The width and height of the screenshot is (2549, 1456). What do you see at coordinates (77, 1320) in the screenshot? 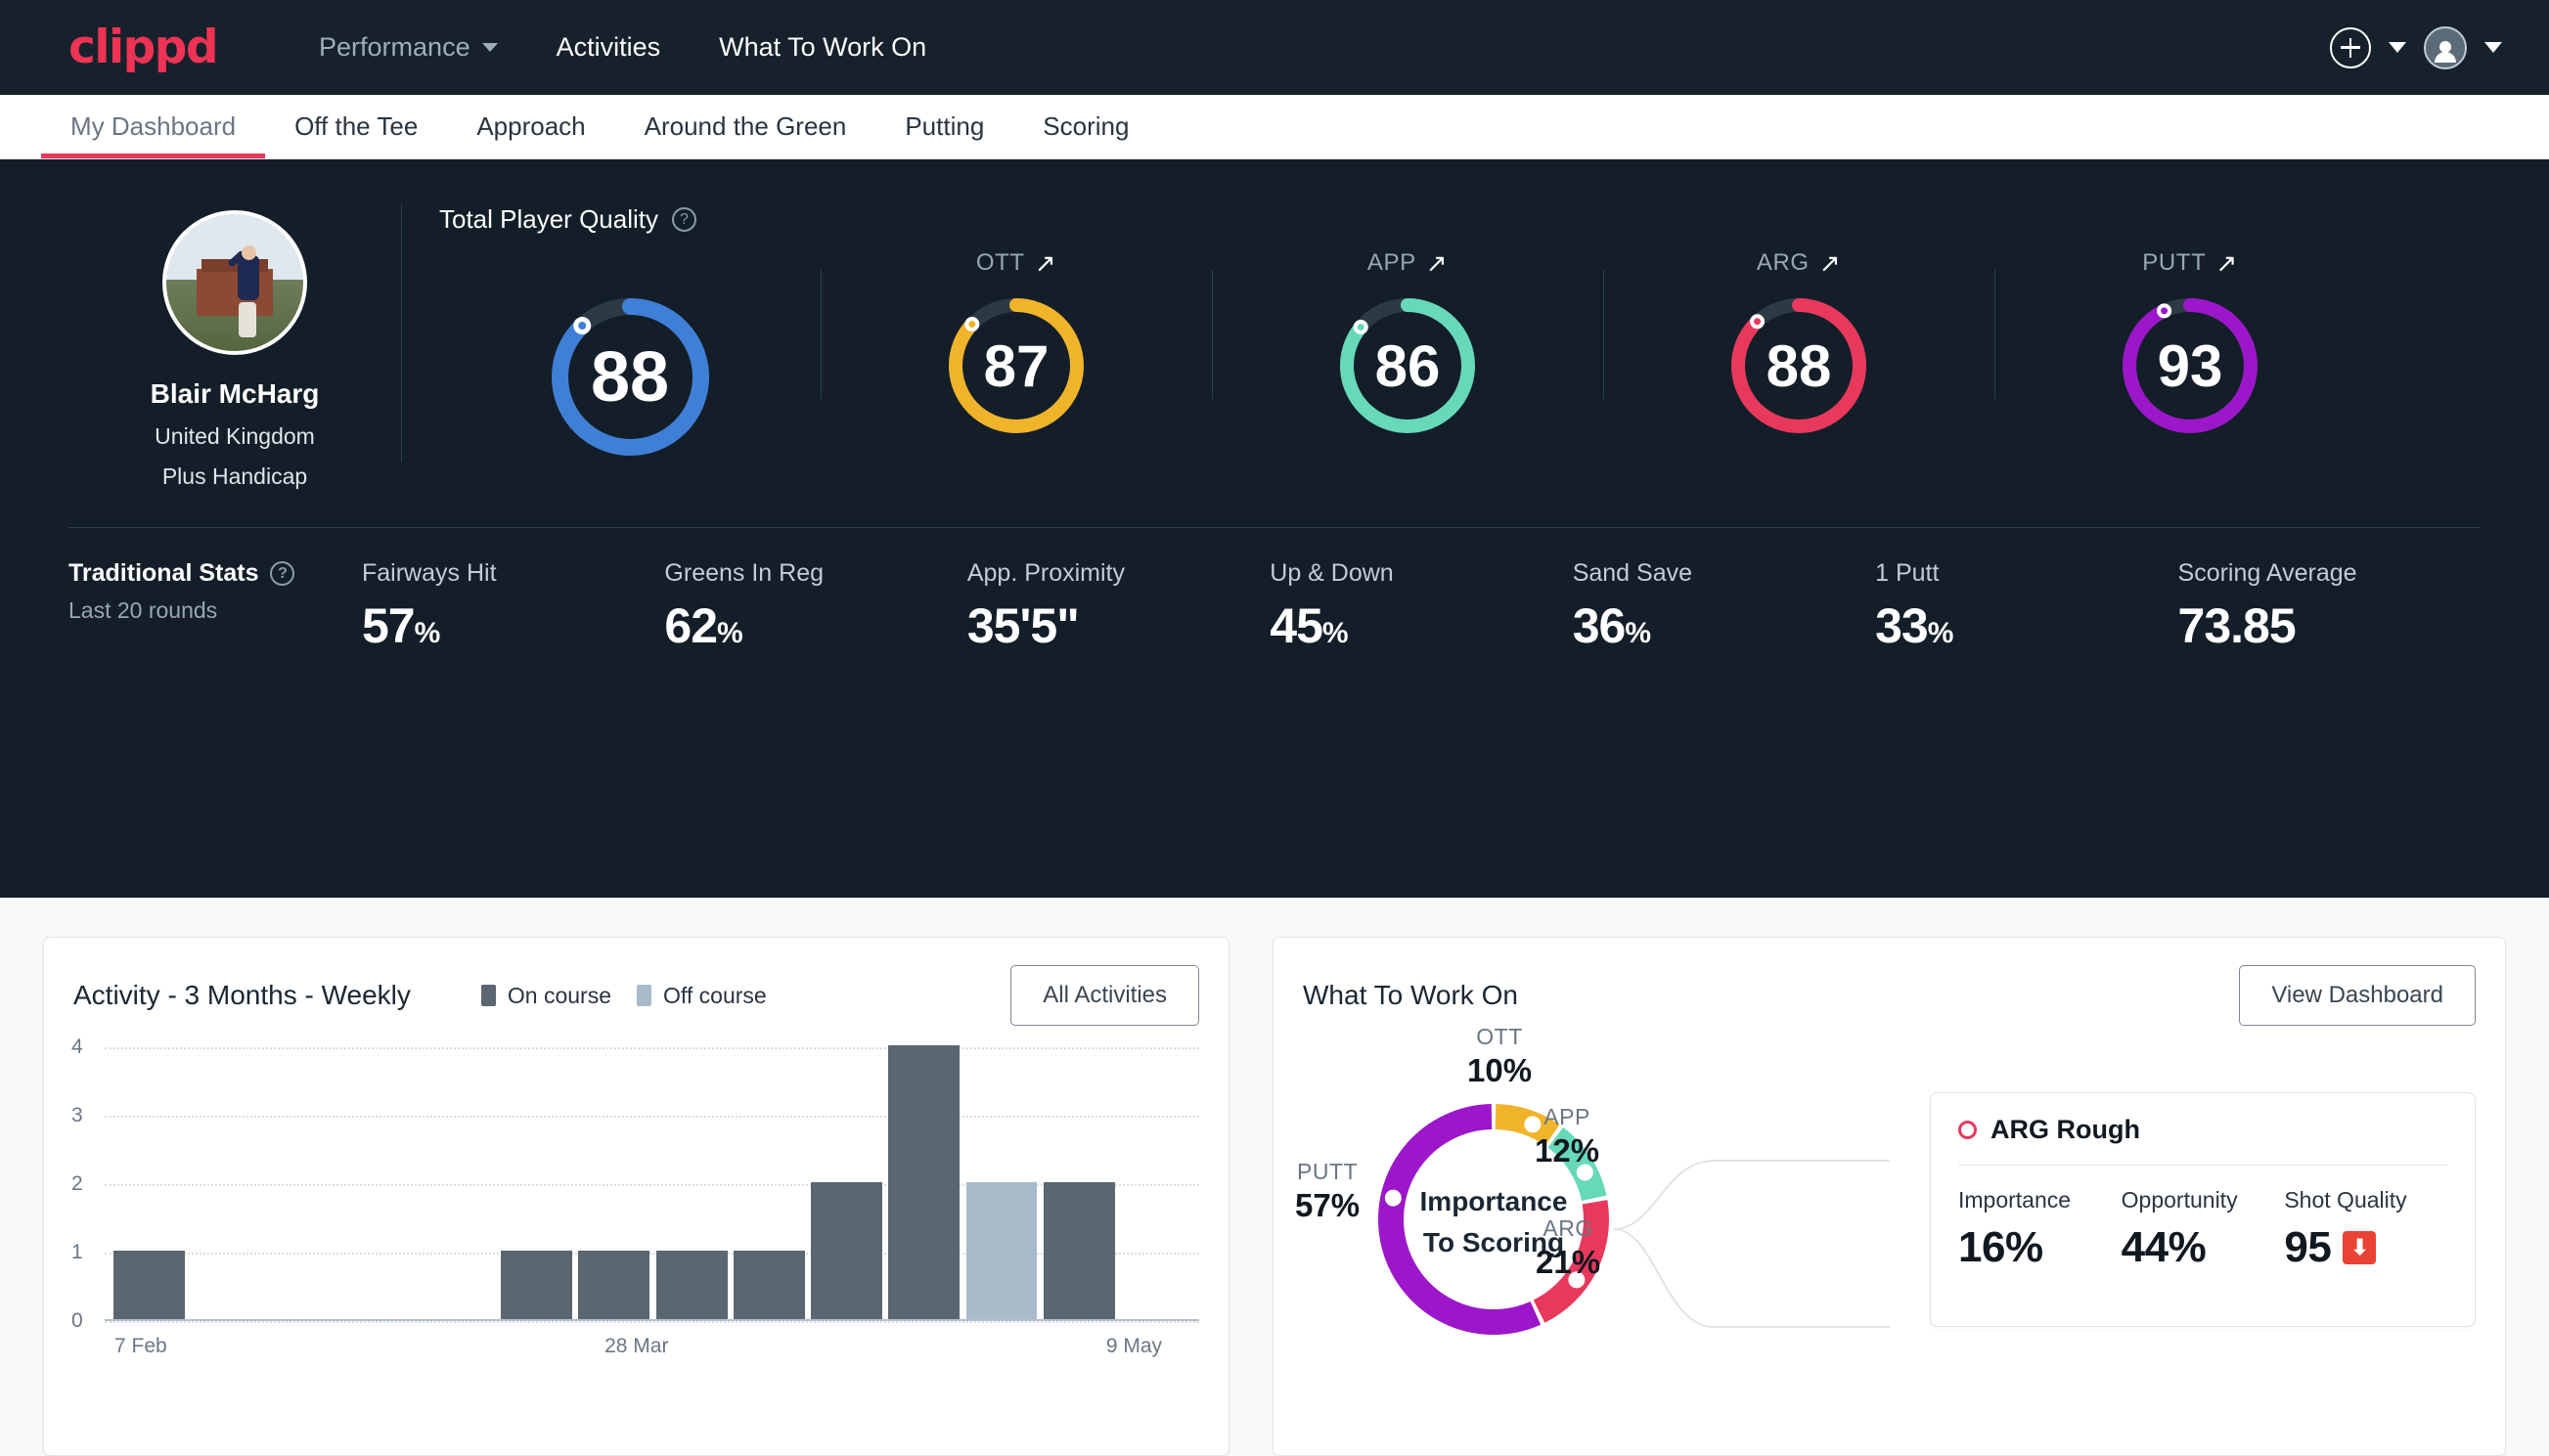
I see `y-tick-0: 0` at bounding box center [77, 1320].